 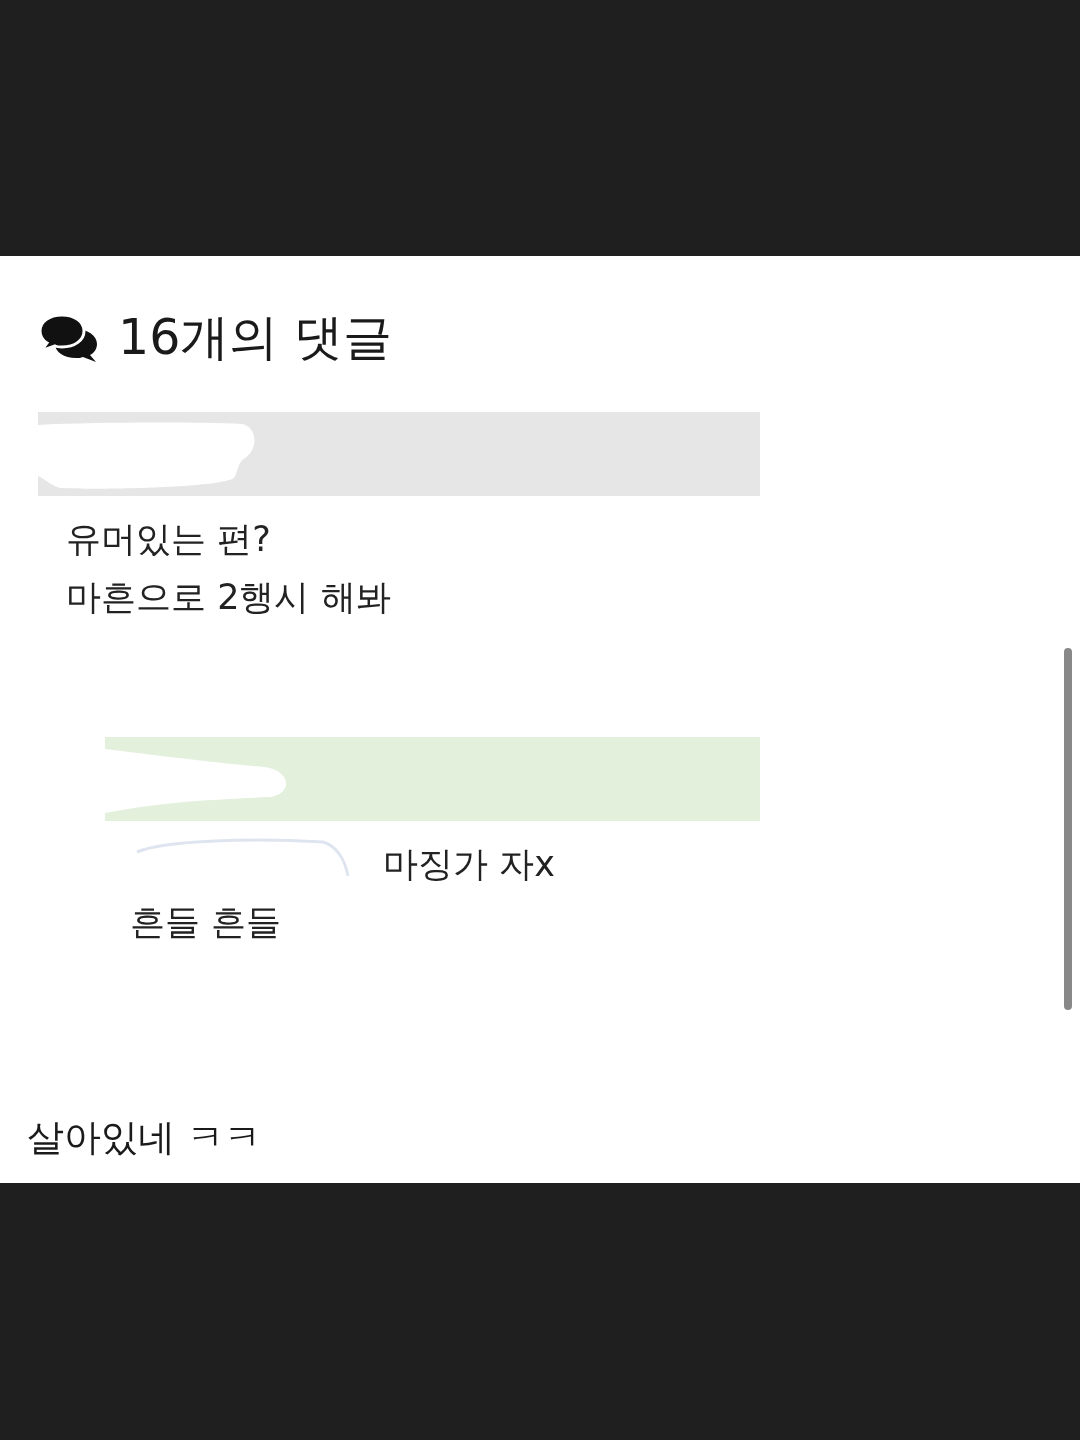 I want to click on caption-text: 살아있네 ㅋㅋ, so click(x=144, y=1138).